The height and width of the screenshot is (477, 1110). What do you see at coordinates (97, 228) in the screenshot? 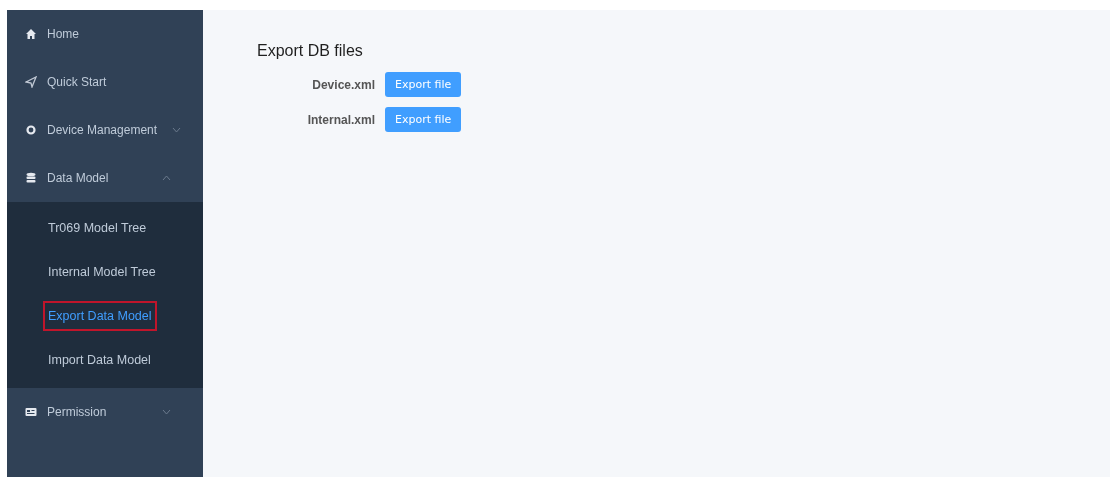
I see `submenu-item: Tr069 Model Tree` at bounding box center [97, 228].